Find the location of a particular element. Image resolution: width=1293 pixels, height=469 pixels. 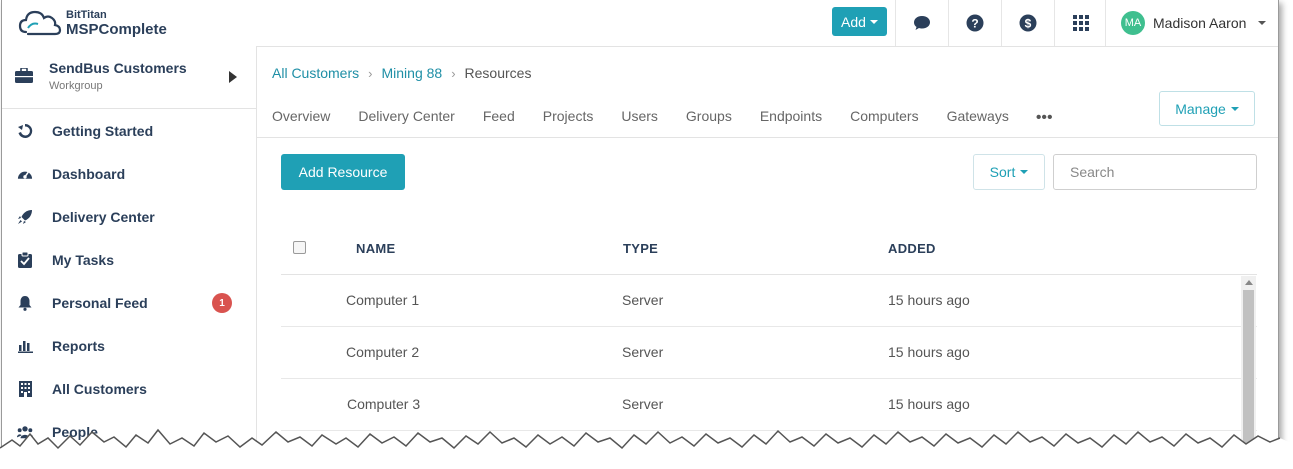

tab-users: Users is located at coordinates (639, 116).